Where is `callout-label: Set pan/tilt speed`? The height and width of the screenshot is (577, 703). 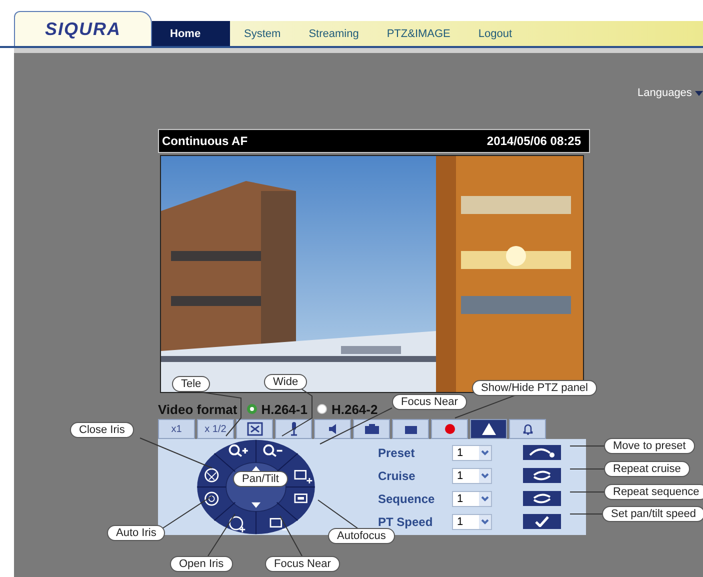
callout-label: Set pan/tilt speed is located at coordinates (652, 514).